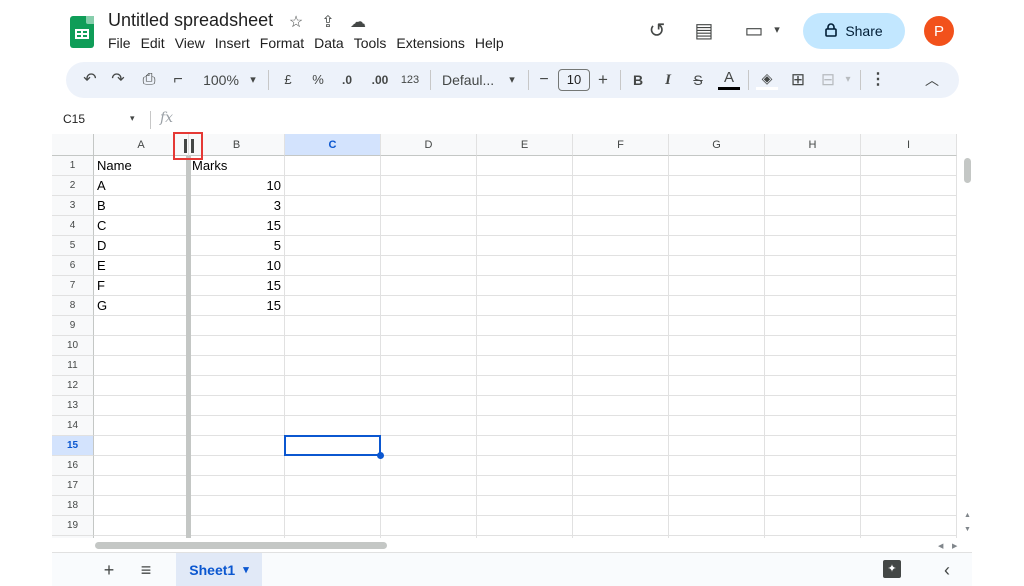 The height and width of the screenshot is (586, 1024). What do you see at coordinates (73, 246) in the screenshot?
I see `row-header-5: 5` at bounding box center [73, 246].